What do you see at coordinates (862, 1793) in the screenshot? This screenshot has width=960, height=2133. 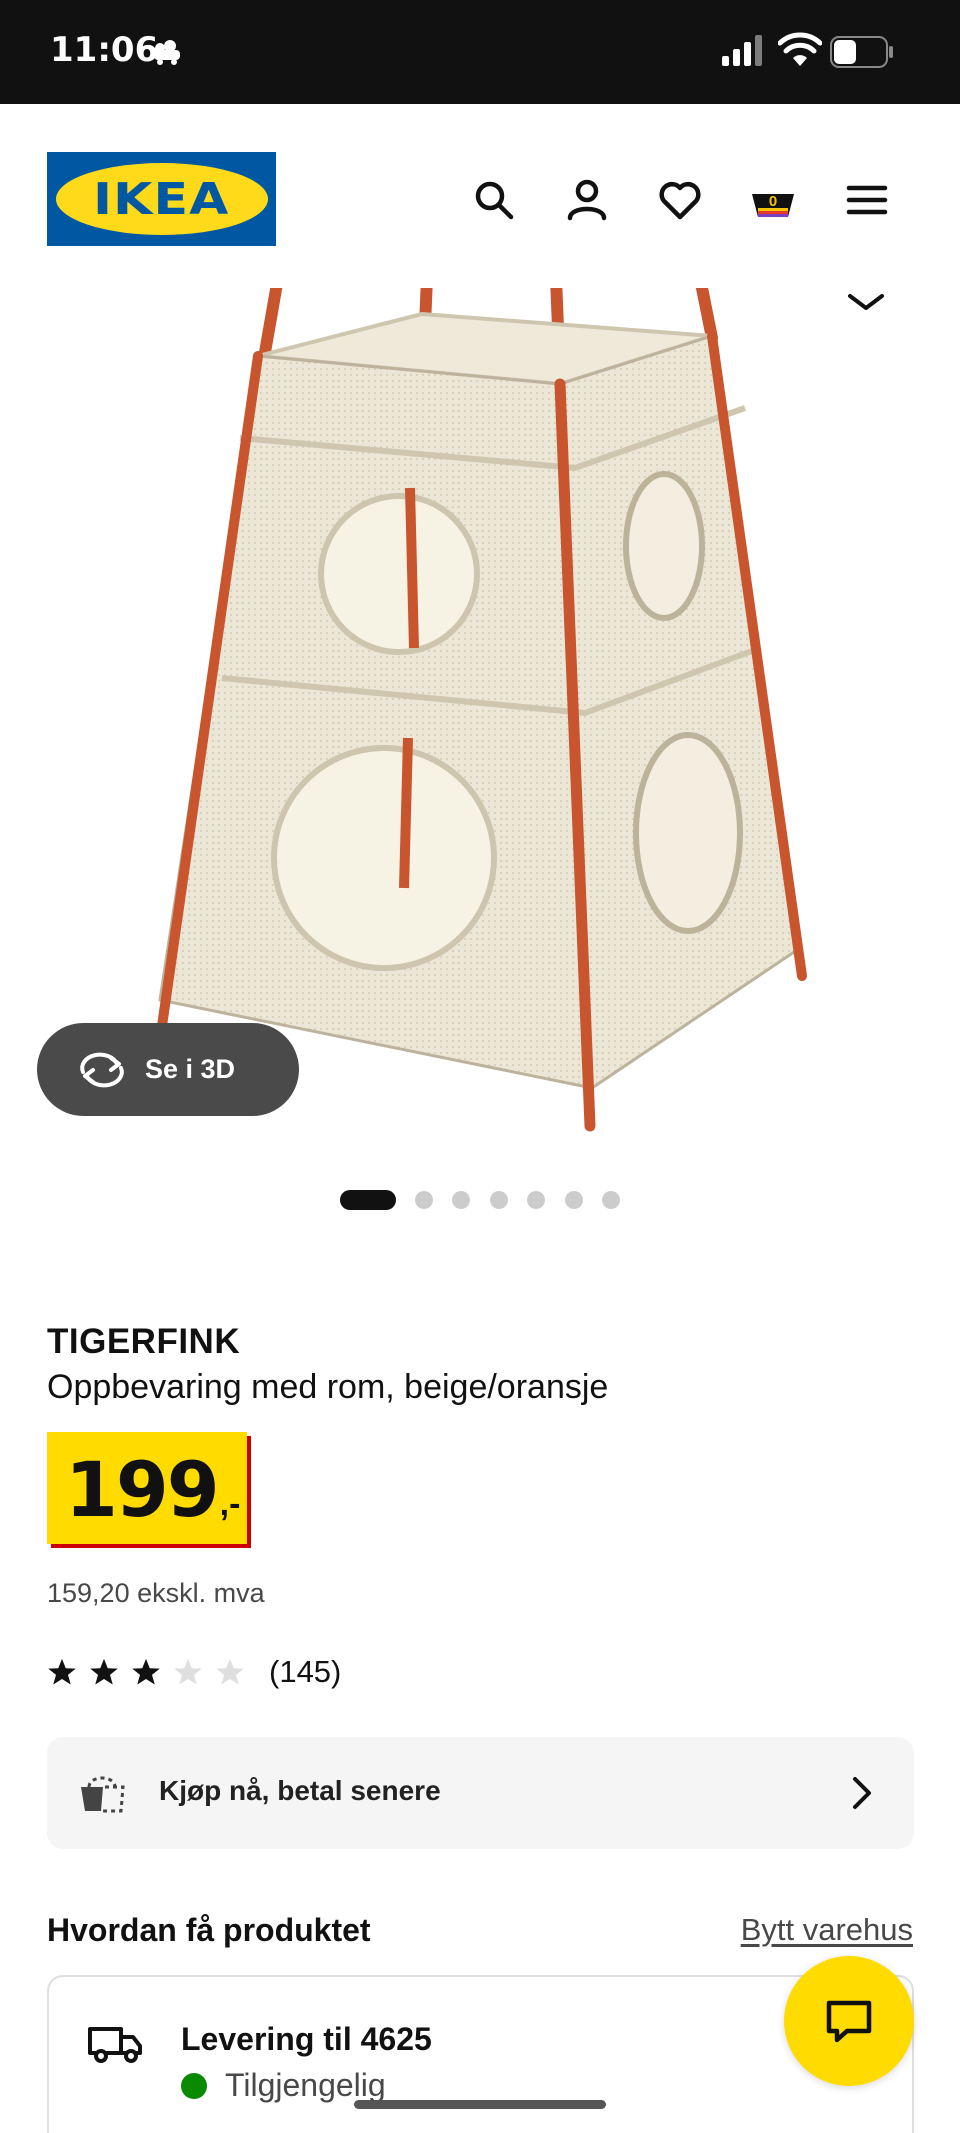 I see `chevron-right-icon` at bounding box center [862, 1793].